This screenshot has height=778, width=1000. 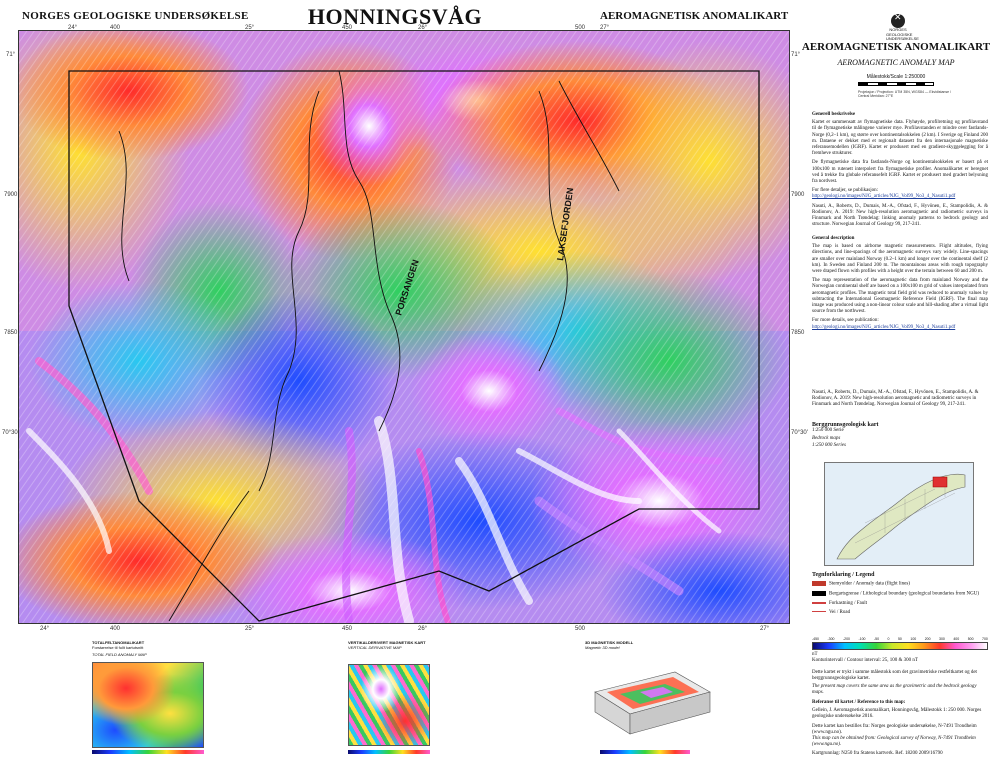 What do you see at coordinates (840, 613) in the screenshot?
I see `legend-label: Vei / Road` at bounding box center [840, 613].